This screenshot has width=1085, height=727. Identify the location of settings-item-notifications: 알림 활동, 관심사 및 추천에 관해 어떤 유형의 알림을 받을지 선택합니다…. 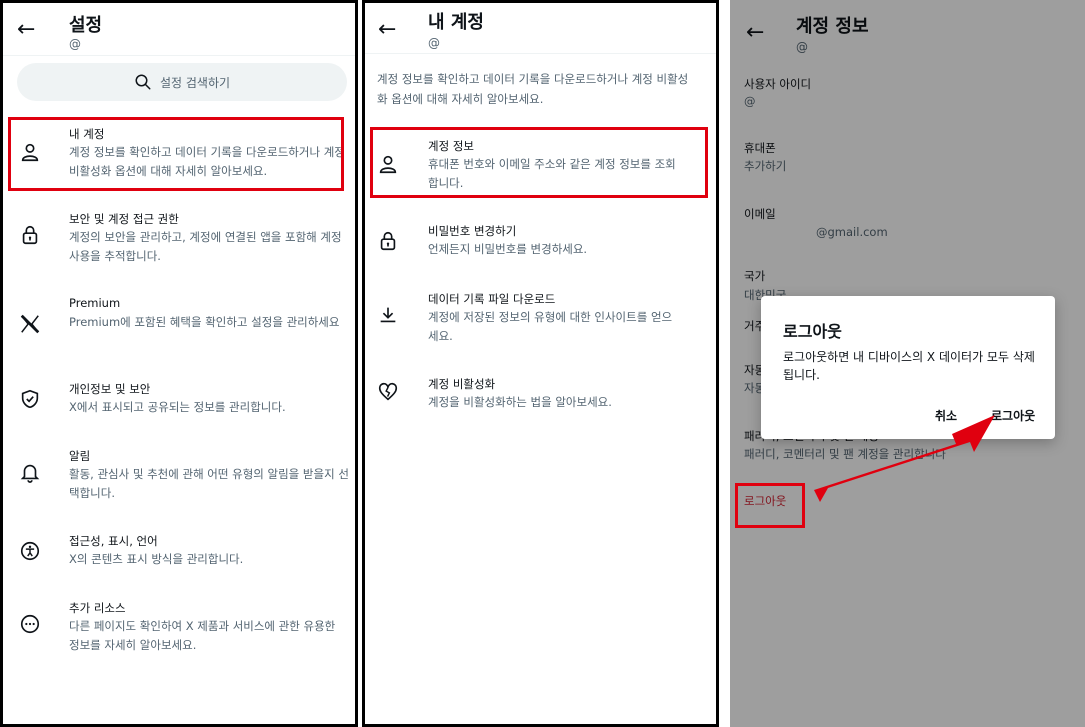
(179, 476).